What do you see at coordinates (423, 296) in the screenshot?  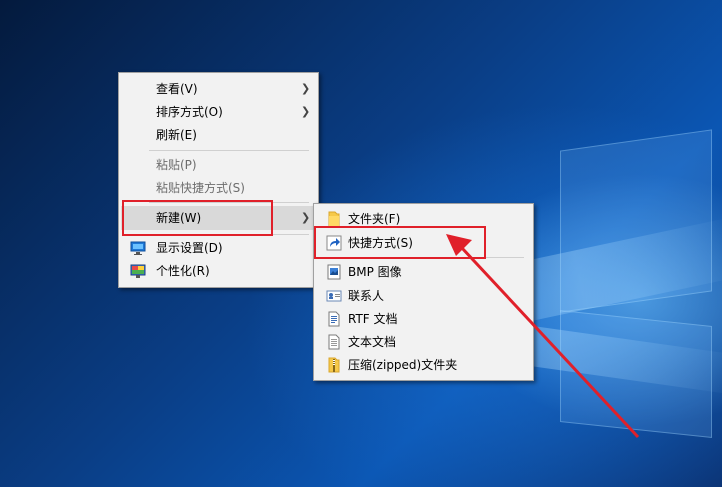 I see `submenu-item-contact: 联系人` at bounding box center [423, 296].